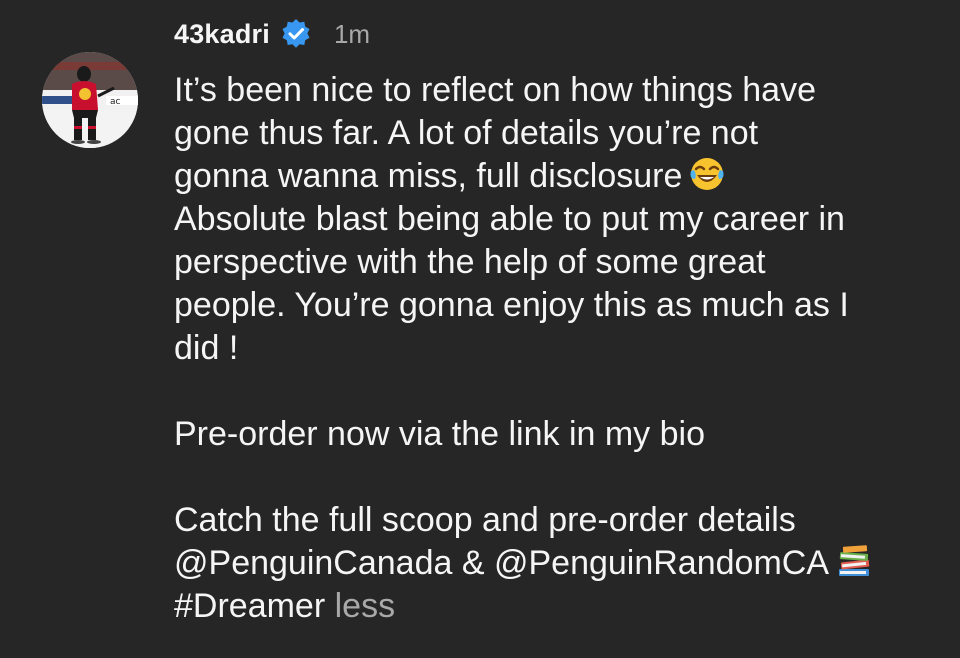 The height and width of the screenshot is (658, 960). I want to click on avatar-photo: ac, so click(90, 100).